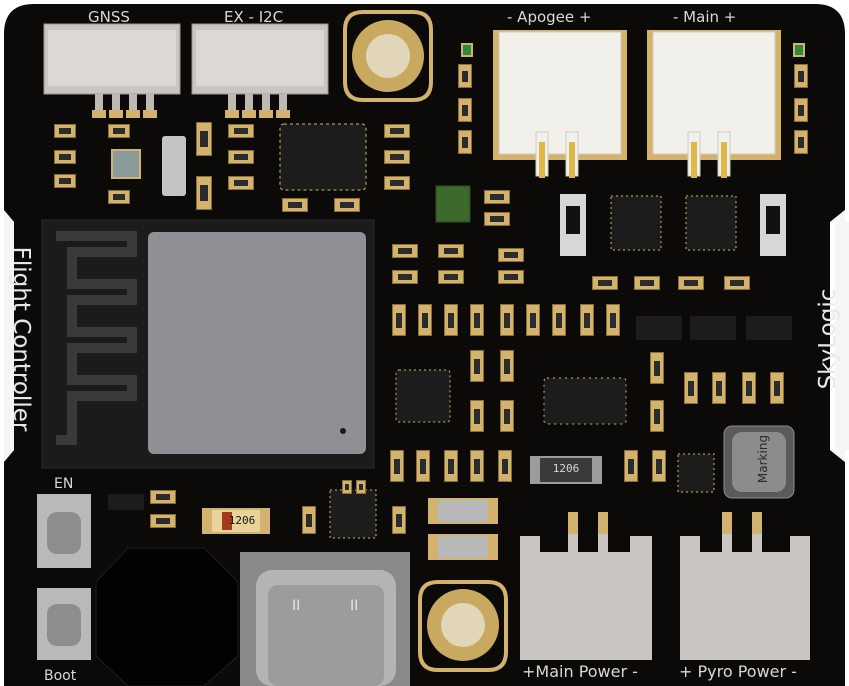 This screenshot has width=849, height=686. Describe the element at coordinates (241, 183) in the screenshot. I see `smd-r8` at that location.